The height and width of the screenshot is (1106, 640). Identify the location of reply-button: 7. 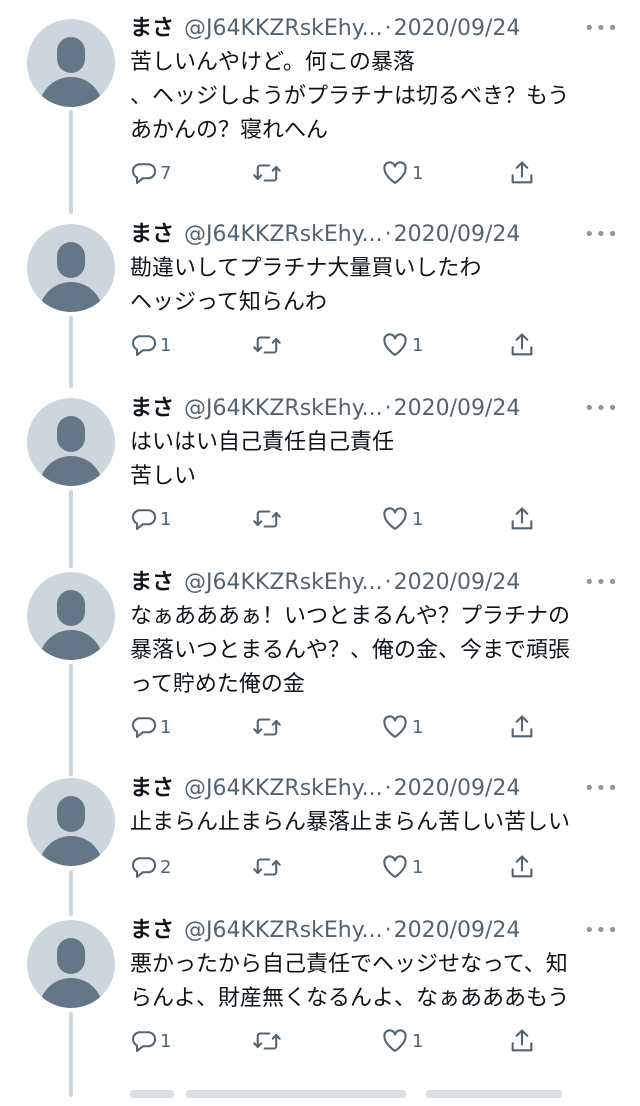
(150, 173).